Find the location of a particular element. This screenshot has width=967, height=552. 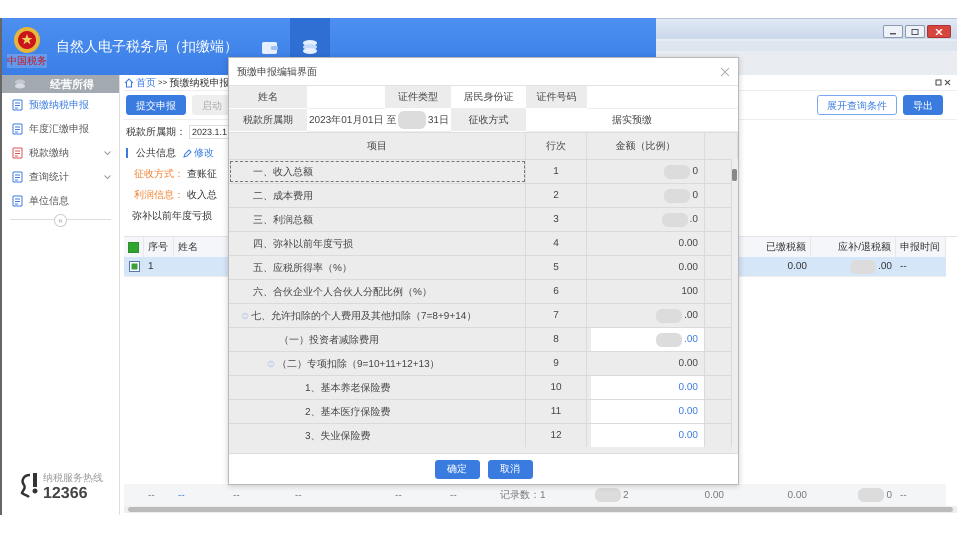

form-value: 2023年01月01日 至 is located at coordinates (352, 120).